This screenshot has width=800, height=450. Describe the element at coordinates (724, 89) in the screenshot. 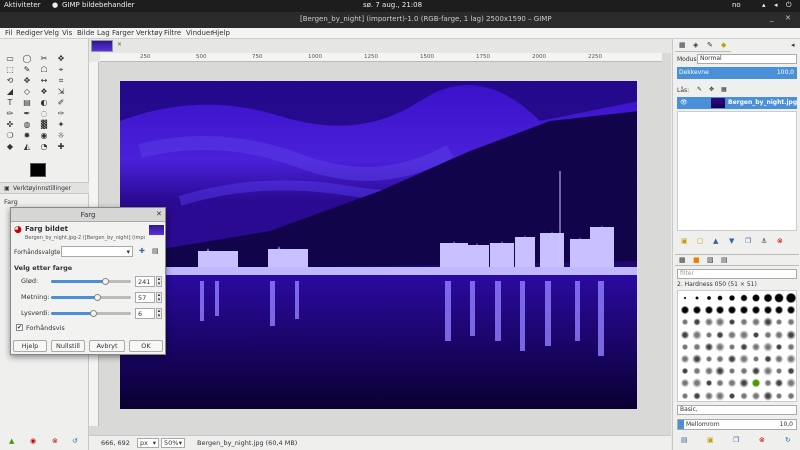

I see `lock-alpha-icon: ▦` at that location.